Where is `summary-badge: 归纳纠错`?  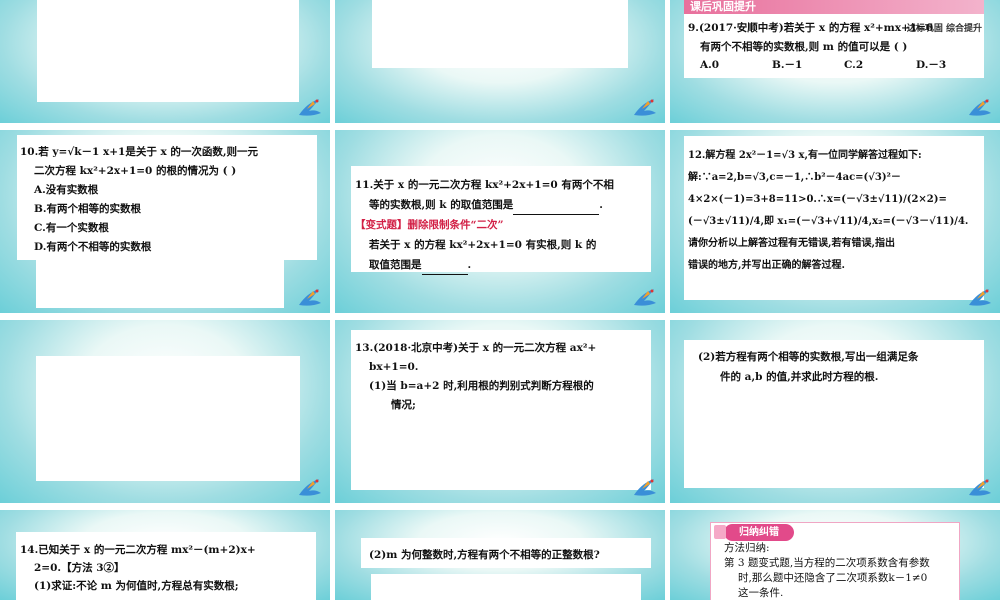
summary-badge: 归纳纠错 is located at coordinates (759, 532).